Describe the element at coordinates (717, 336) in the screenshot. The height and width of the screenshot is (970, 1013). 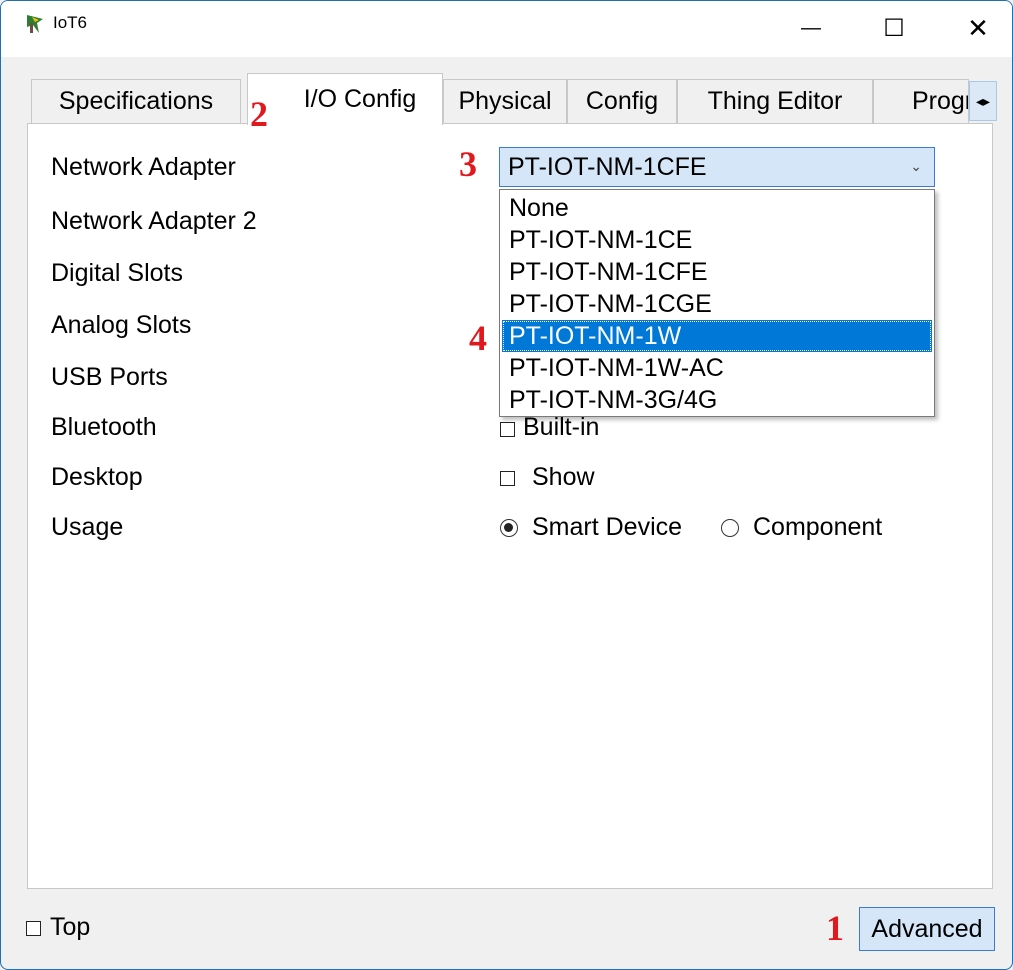
I see `dropdown-option-pt-iot-nm-1w: PT-IOT-NM-1W` at that location.